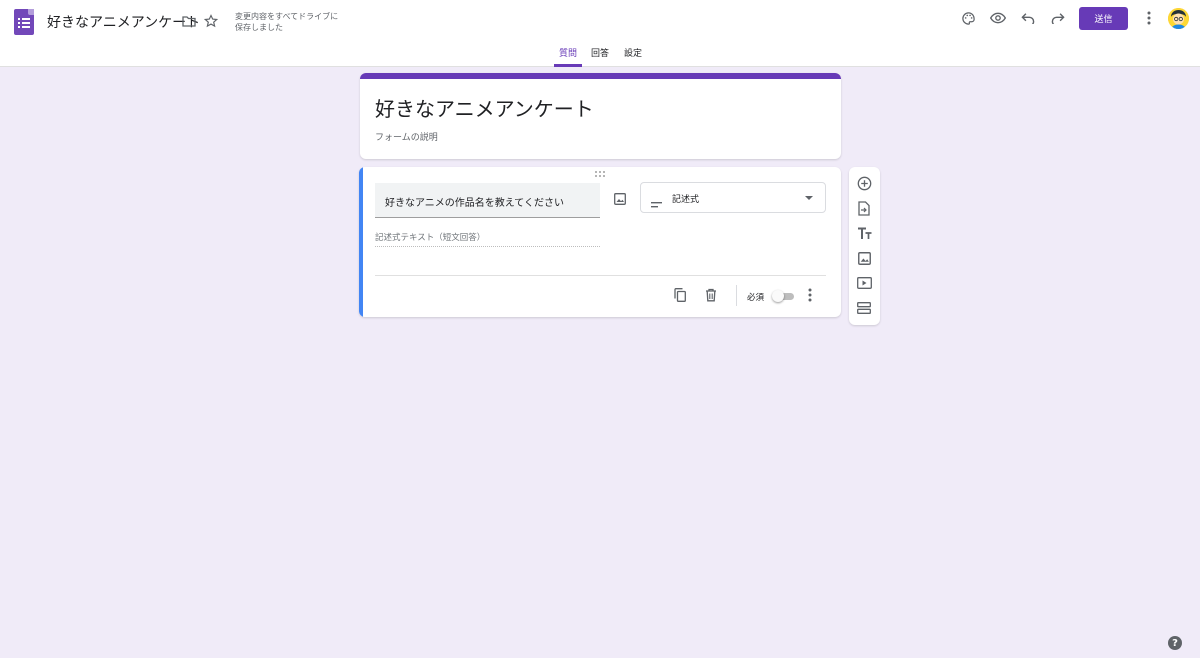 The height and width of the screenshot is (658, 1200). What do you see at coordinates (487, 200) in the screenshot?
I see `question-title-input: 好きなアニメの作品名を教えてください` at bounding box center [487, 200].